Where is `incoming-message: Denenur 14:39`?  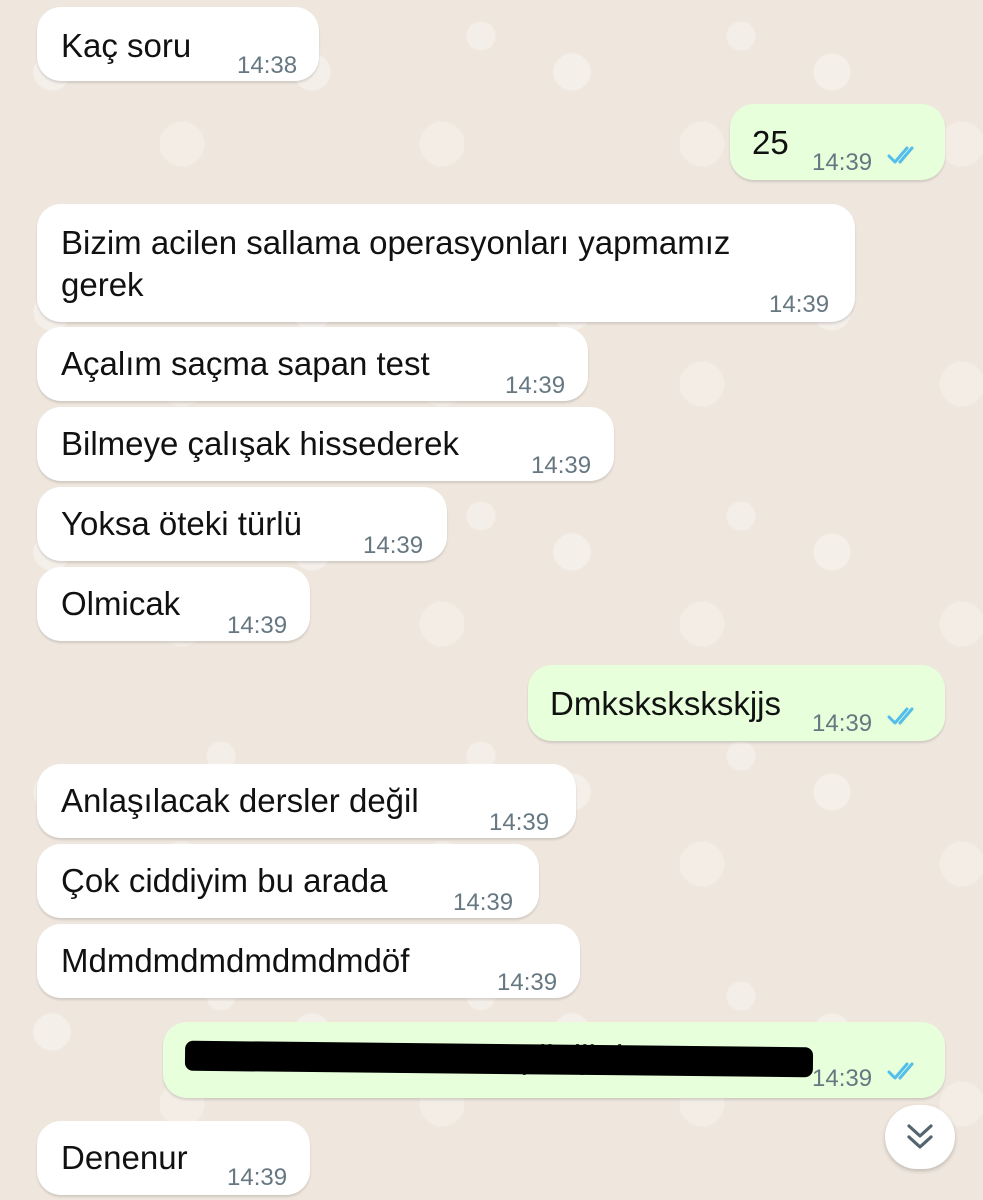 incoming-message: Denenur 14:39 is located at coordinates (173, 1158).